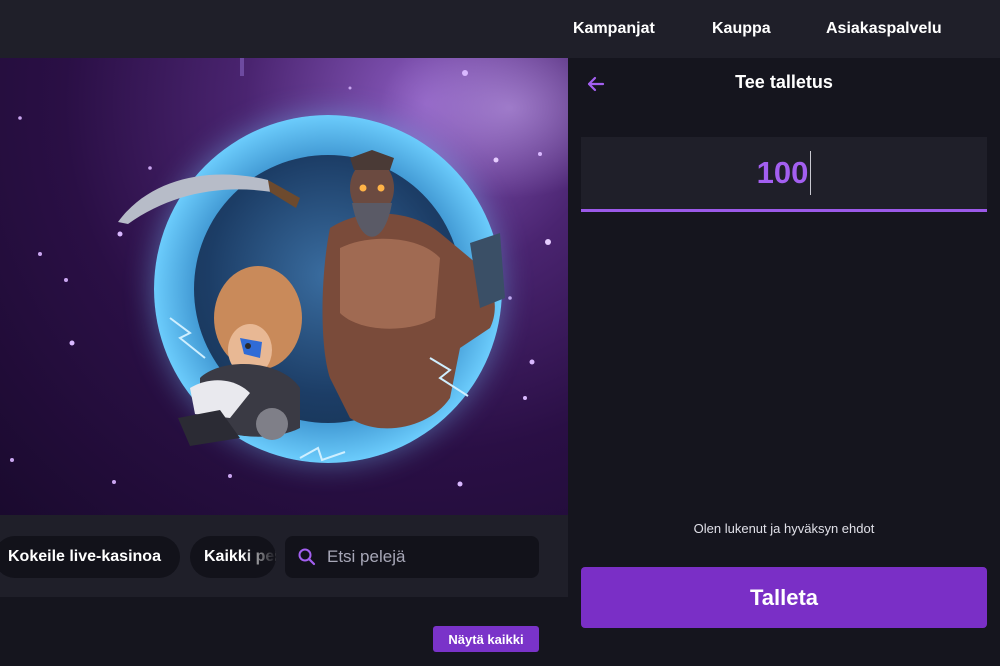 The width and height of the screenshot is (1000, 666). I want to click on game-search-box, so click(412, 557).